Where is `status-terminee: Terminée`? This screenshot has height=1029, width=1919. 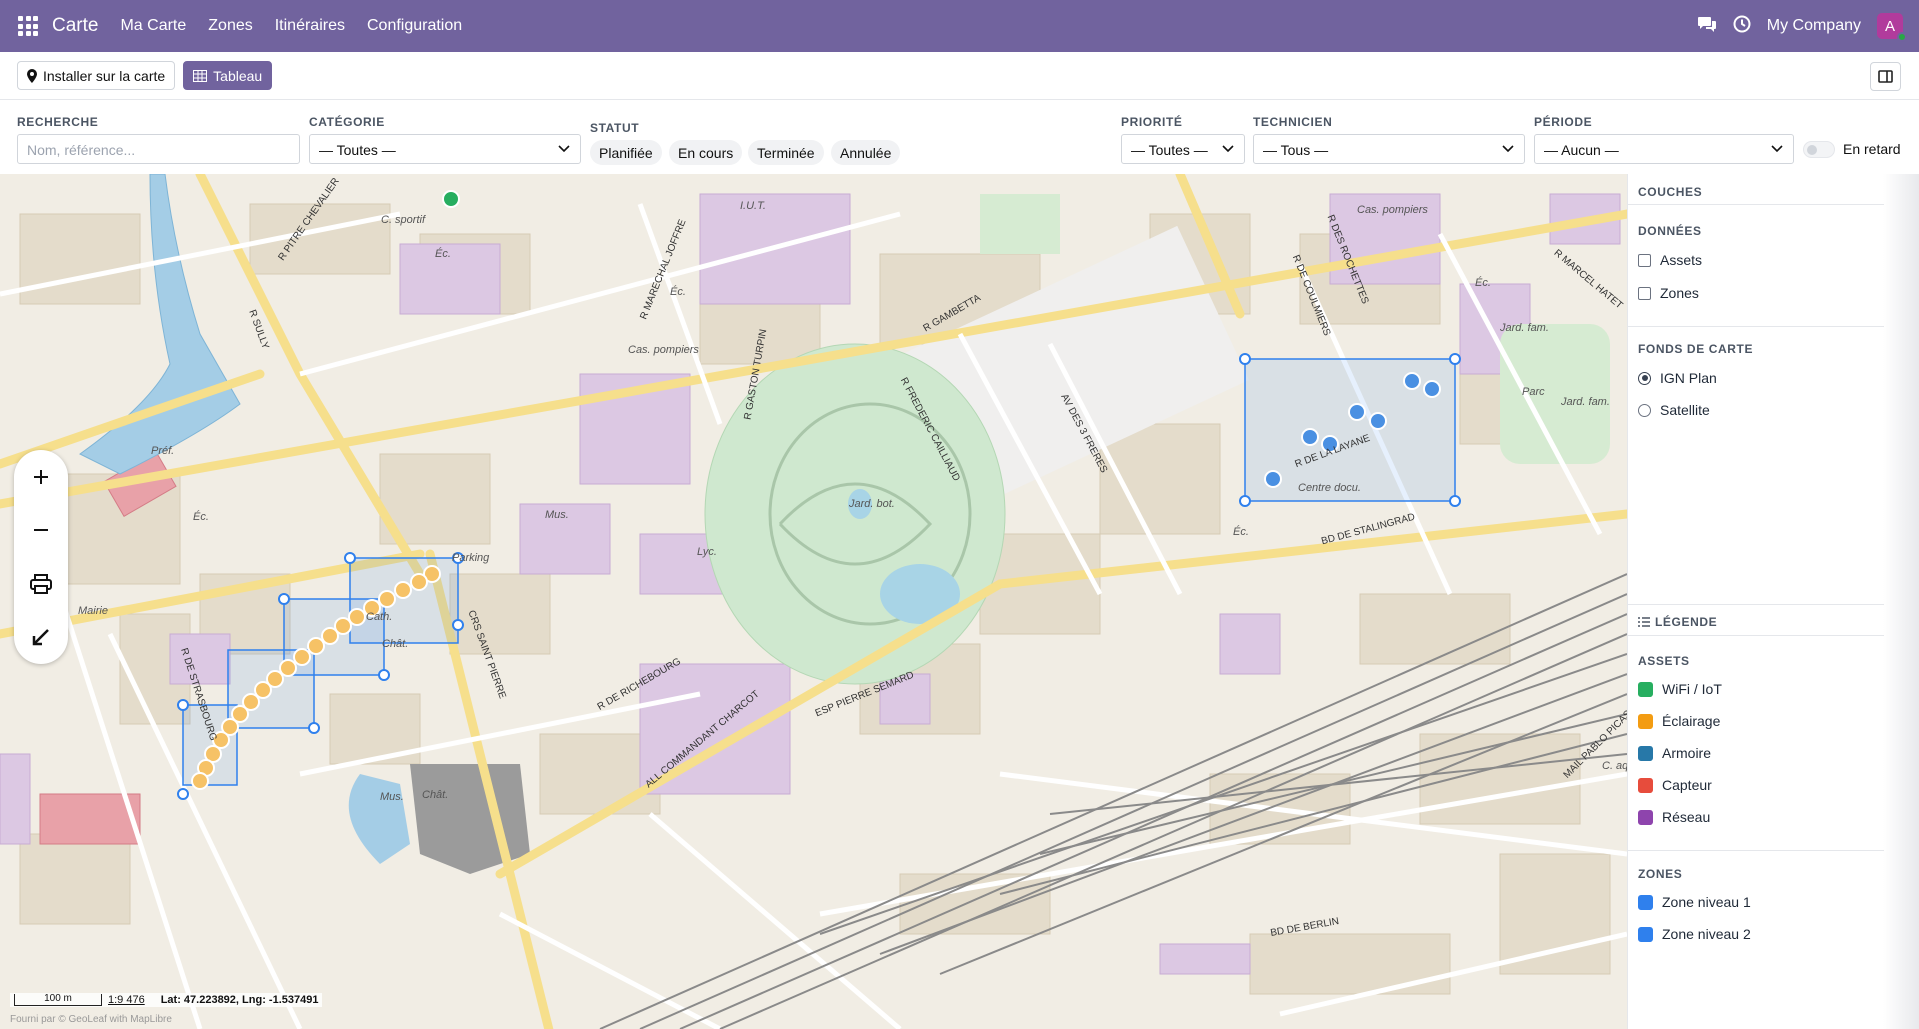
status-terminee: Terminée is located at coordinates (786, 152).